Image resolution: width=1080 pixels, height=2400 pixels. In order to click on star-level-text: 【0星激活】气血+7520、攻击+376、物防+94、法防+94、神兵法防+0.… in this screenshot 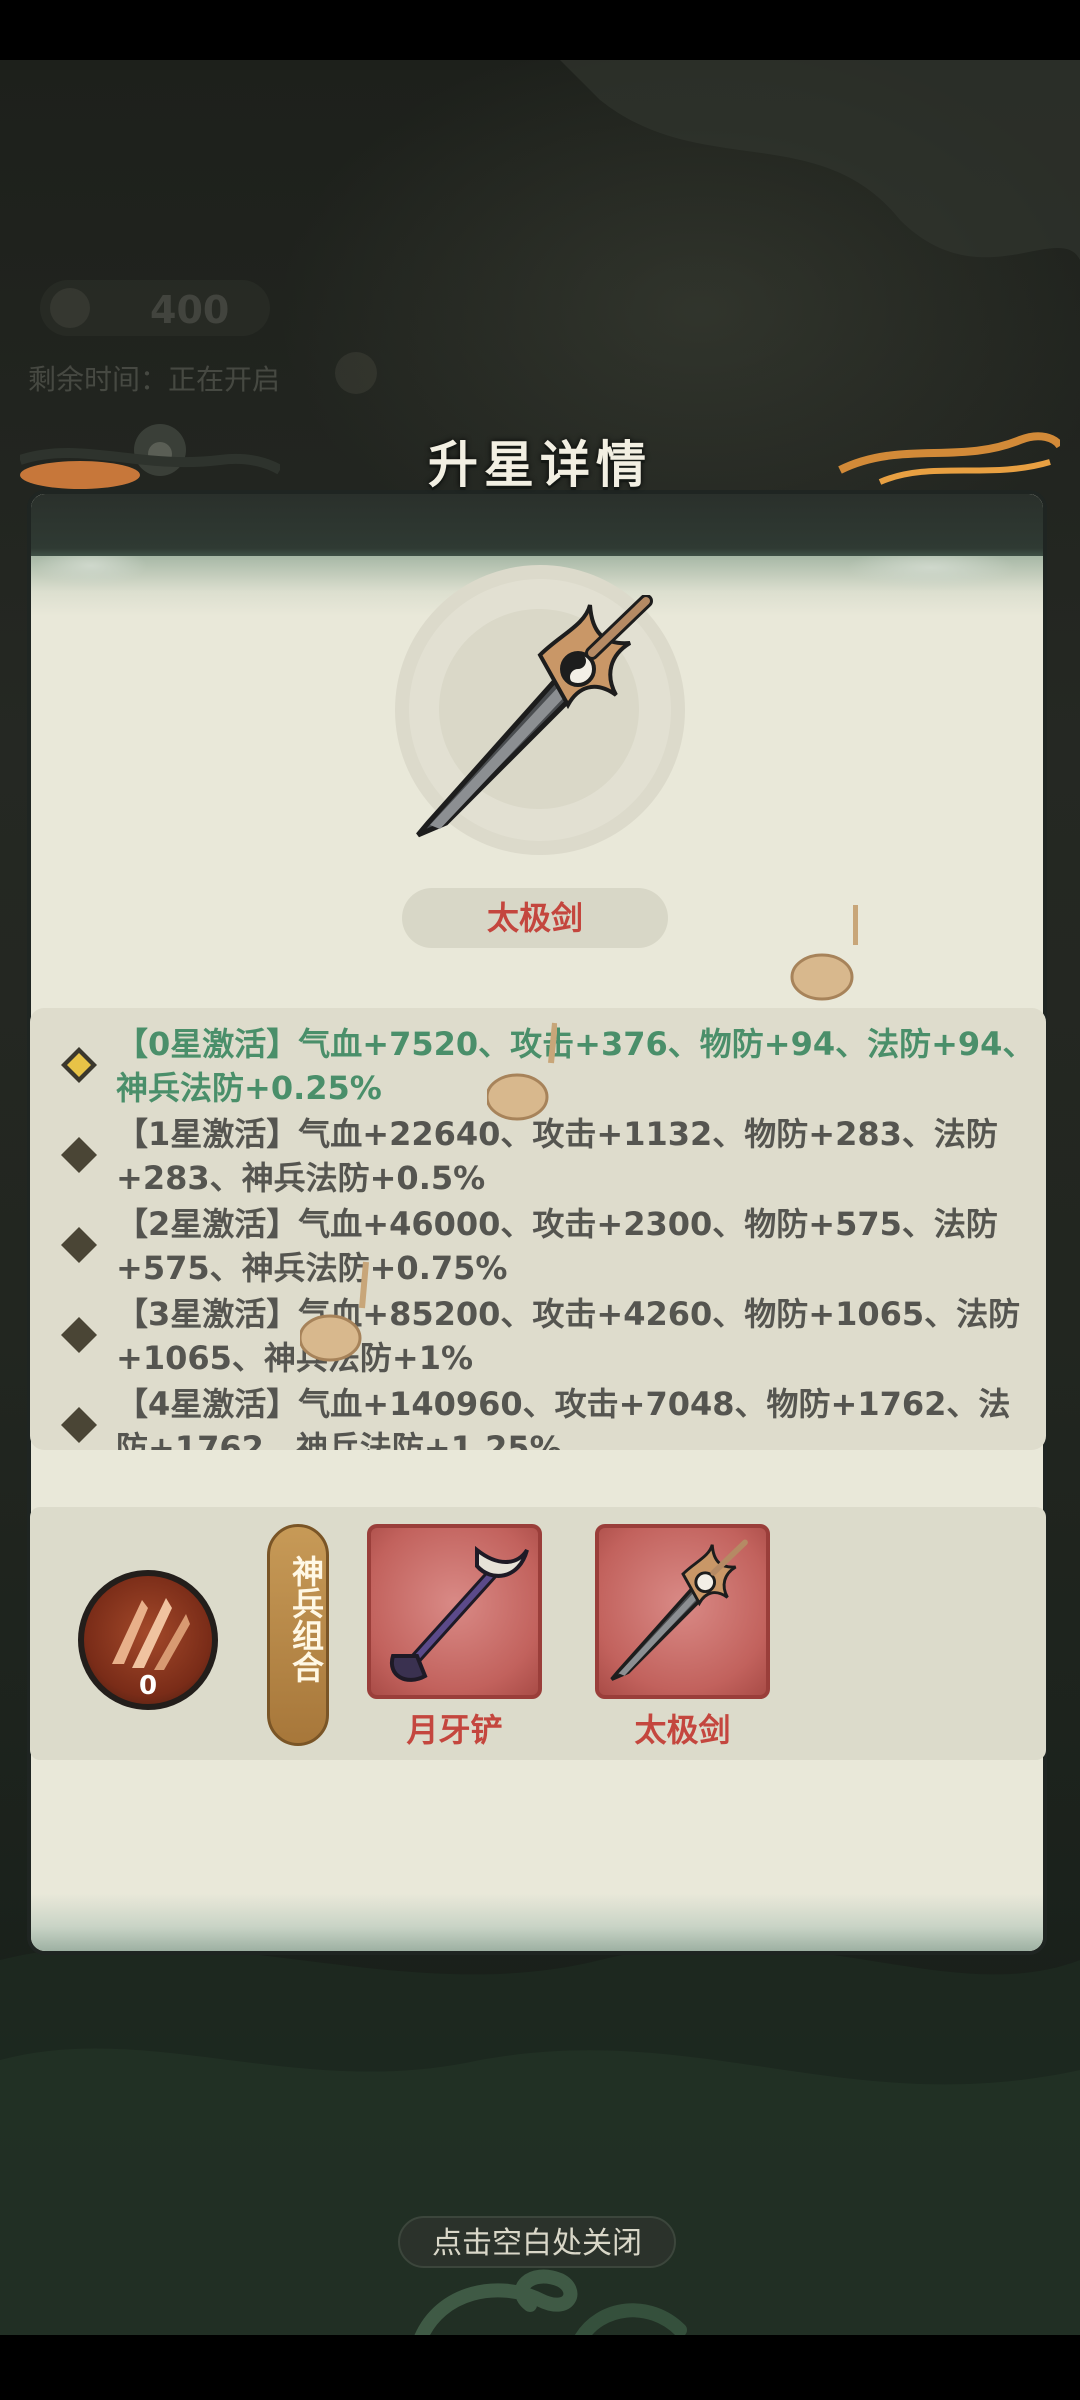, I will do `click(575, 1066)`.